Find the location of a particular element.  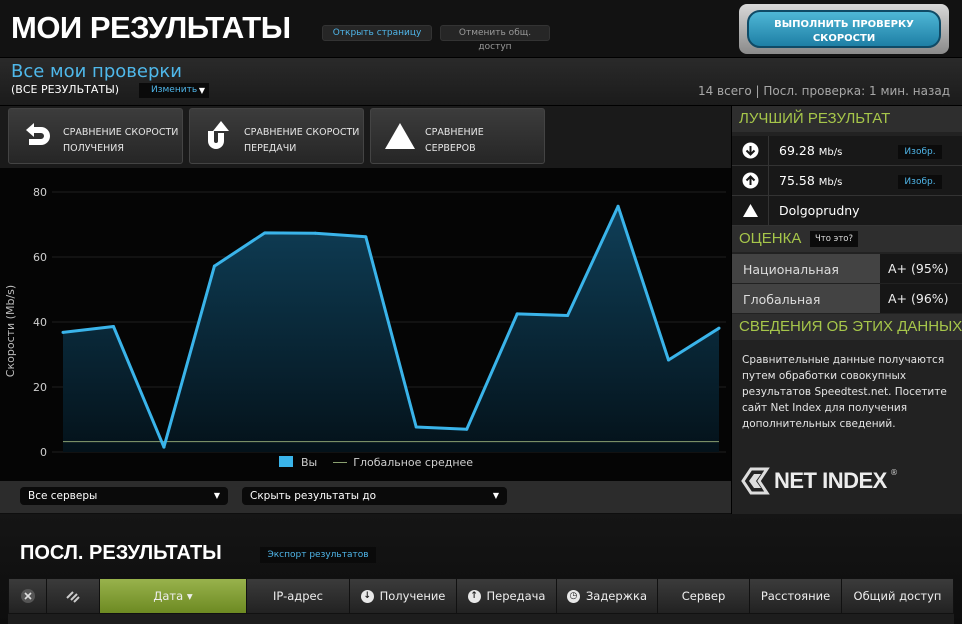

best-upload-row: 75.58 Mb/s Изобр. is located at coordinates (847, 181).